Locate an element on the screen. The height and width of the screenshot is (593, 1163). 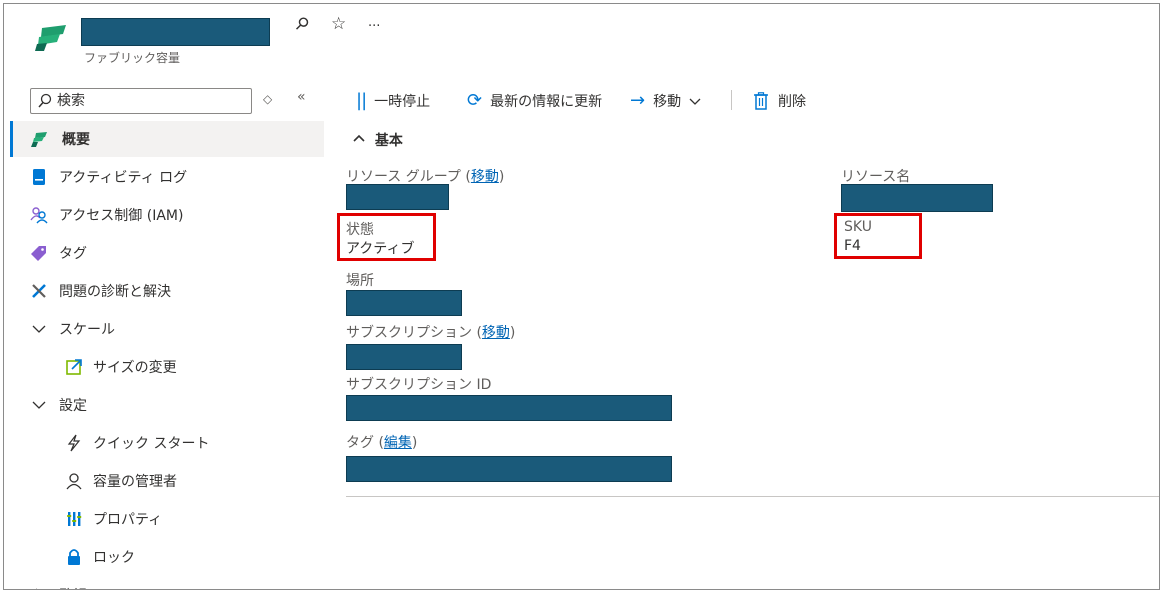
sidebar-item-quickstart: クイック スタート is located at coordinates (167, 443).